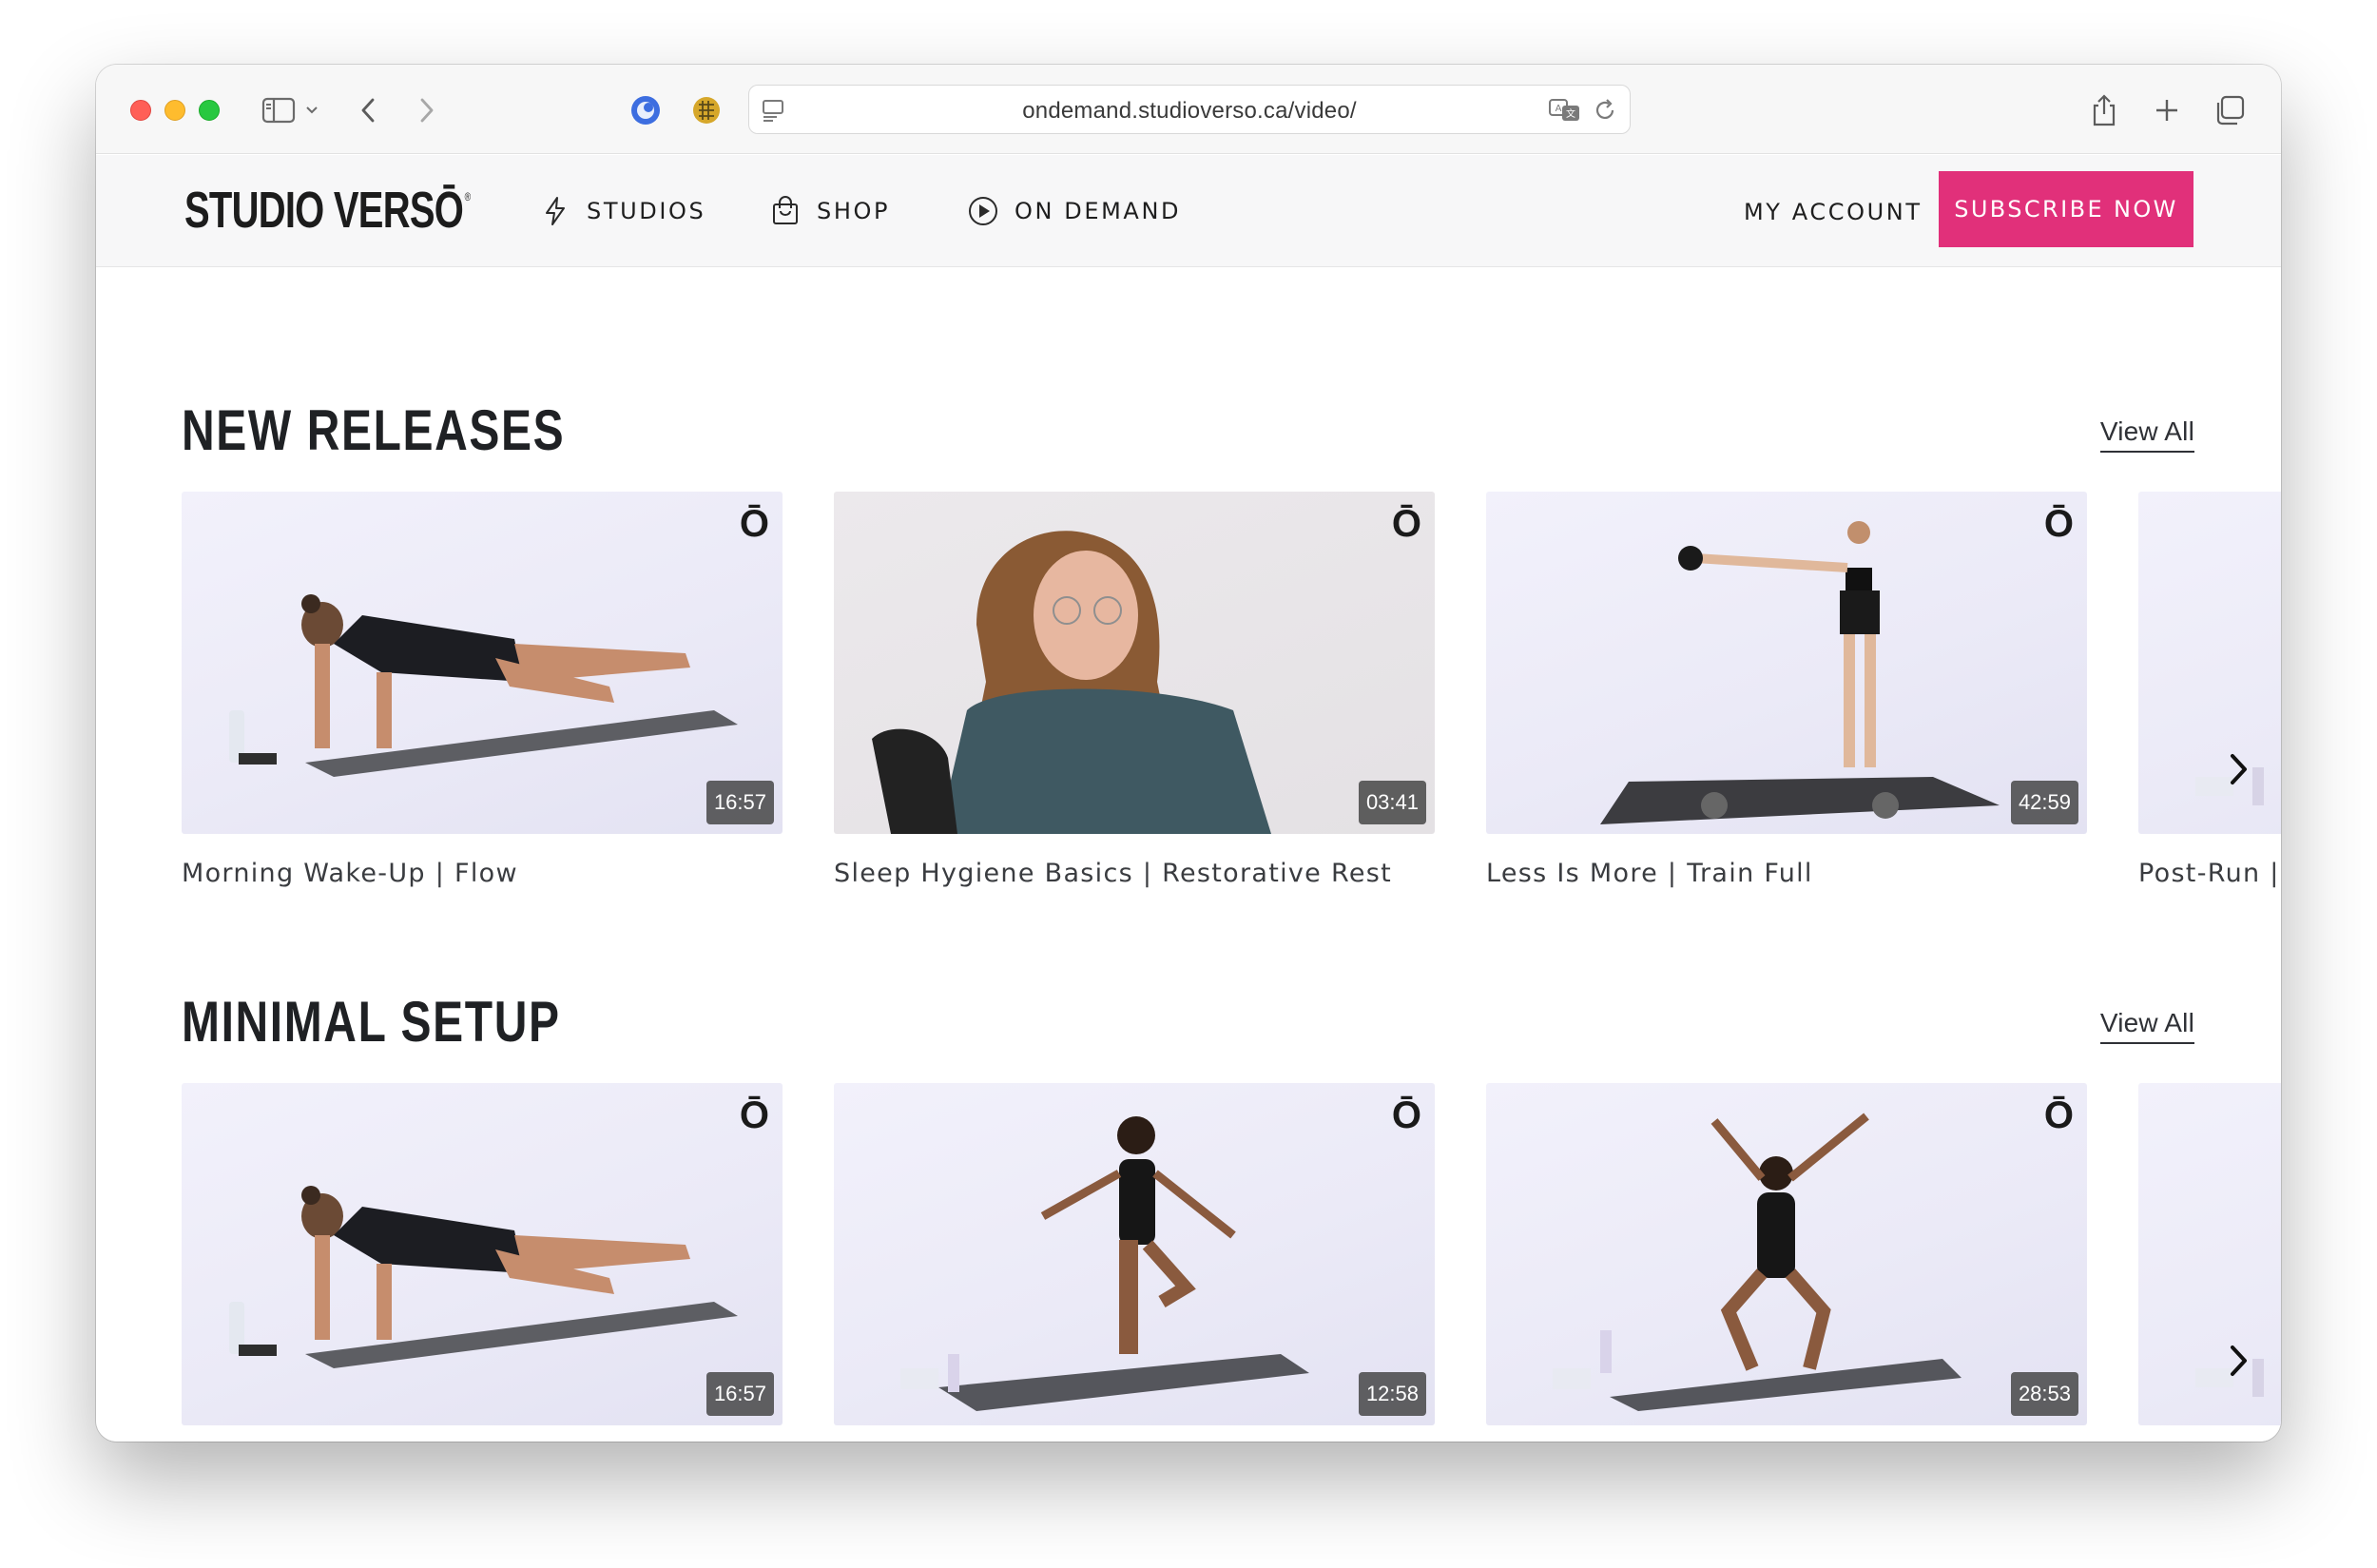 This screenshot has width=2377, height=1568. What do you see at coordinates (1800, 672) in the screenshot?
I see `kettlebell-swing-image` at bounding box center [1800, 672].